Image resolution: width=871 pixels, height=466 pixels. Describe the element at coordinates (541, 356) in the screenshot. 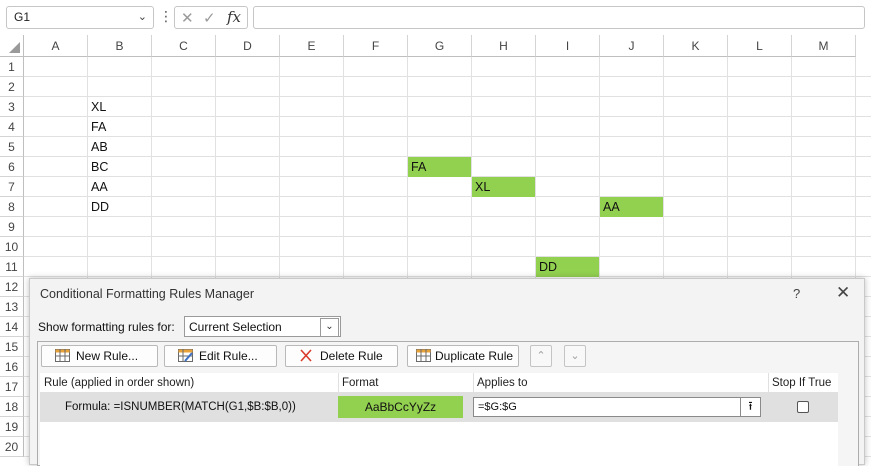

I see `move-up-icon: ⌃` at that location.